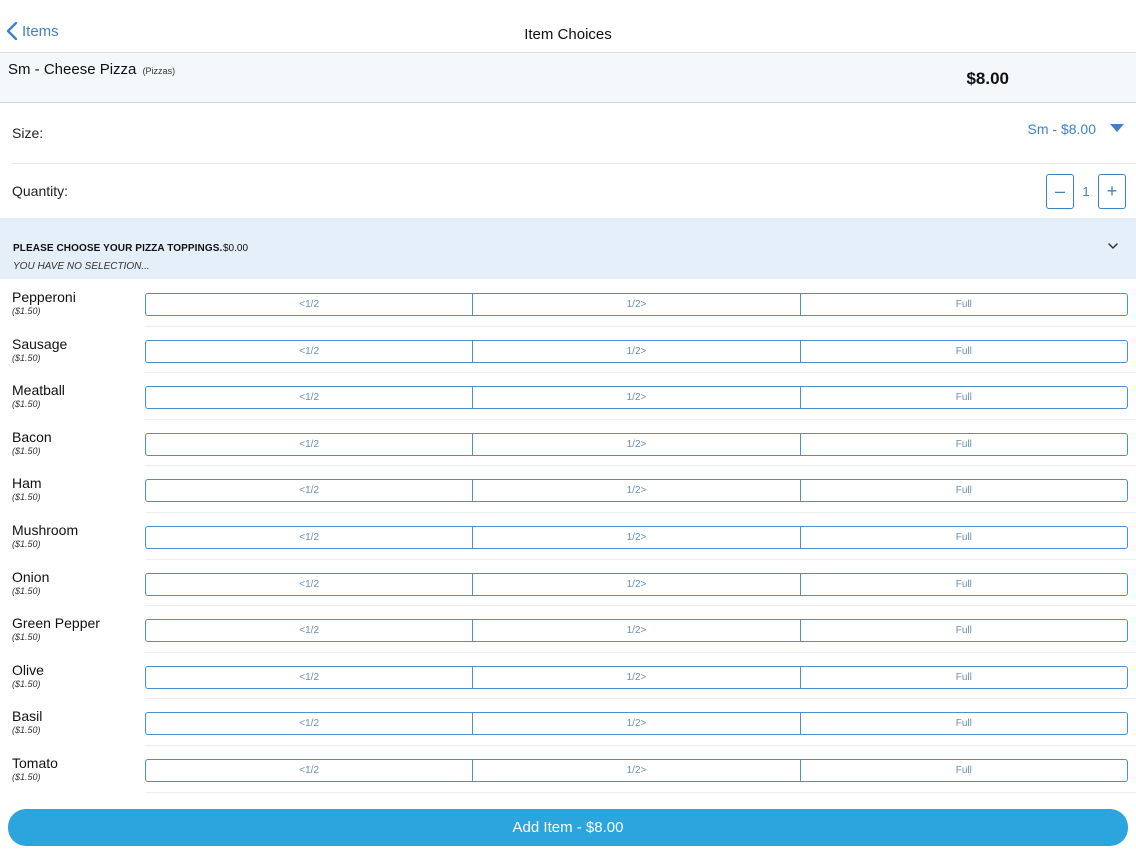 The image size is (1136, 852). What do you see at coordinates (568, 133) in the screenshot?
I see `size-row: Size: Sm - $8.00` at bounding box center [568, 133].